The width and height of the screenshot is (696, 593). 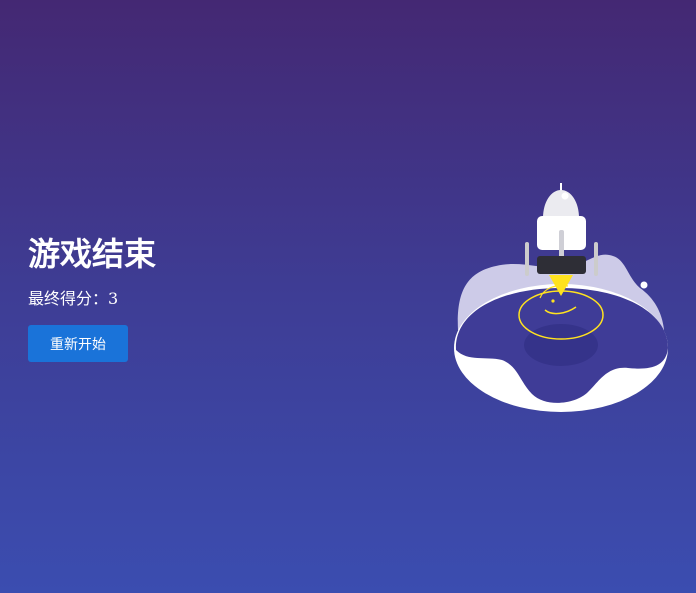 I want to click on rocket-planet-svg, so click(x=561, y=297).